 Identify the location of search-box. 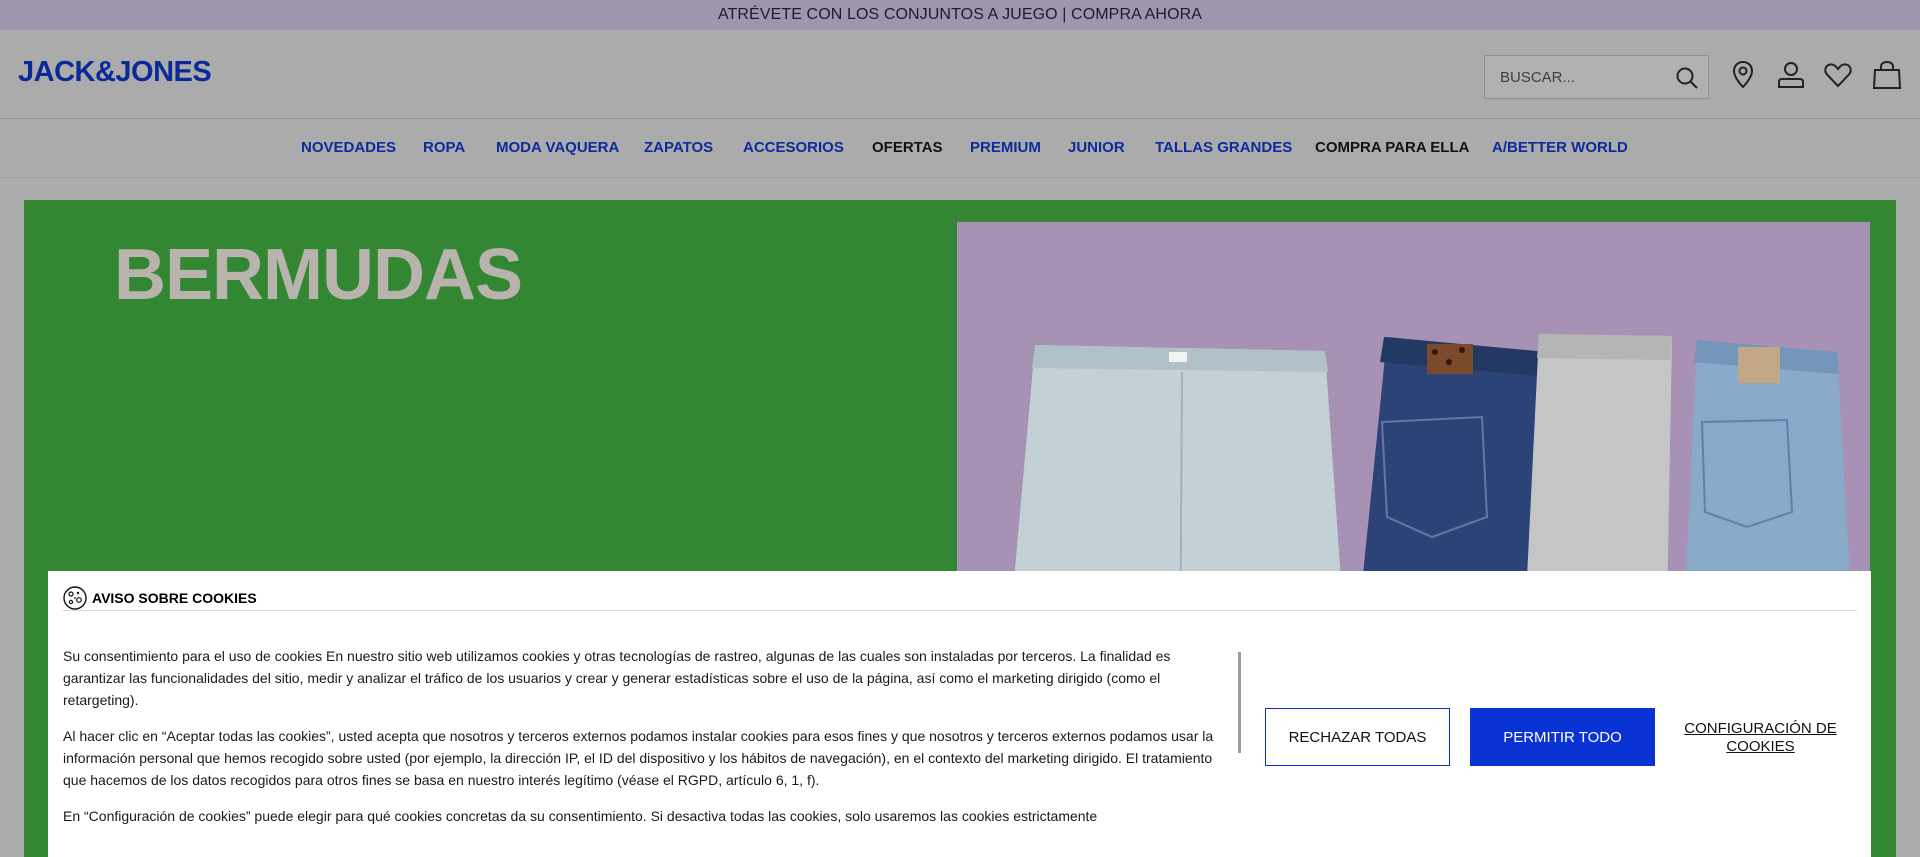
(1596, 77).